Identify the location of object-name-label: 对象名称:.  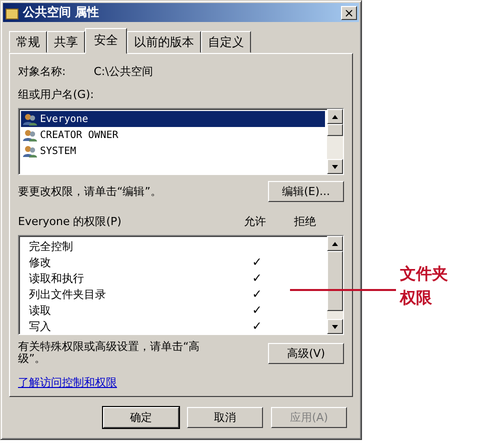
(42, 71).